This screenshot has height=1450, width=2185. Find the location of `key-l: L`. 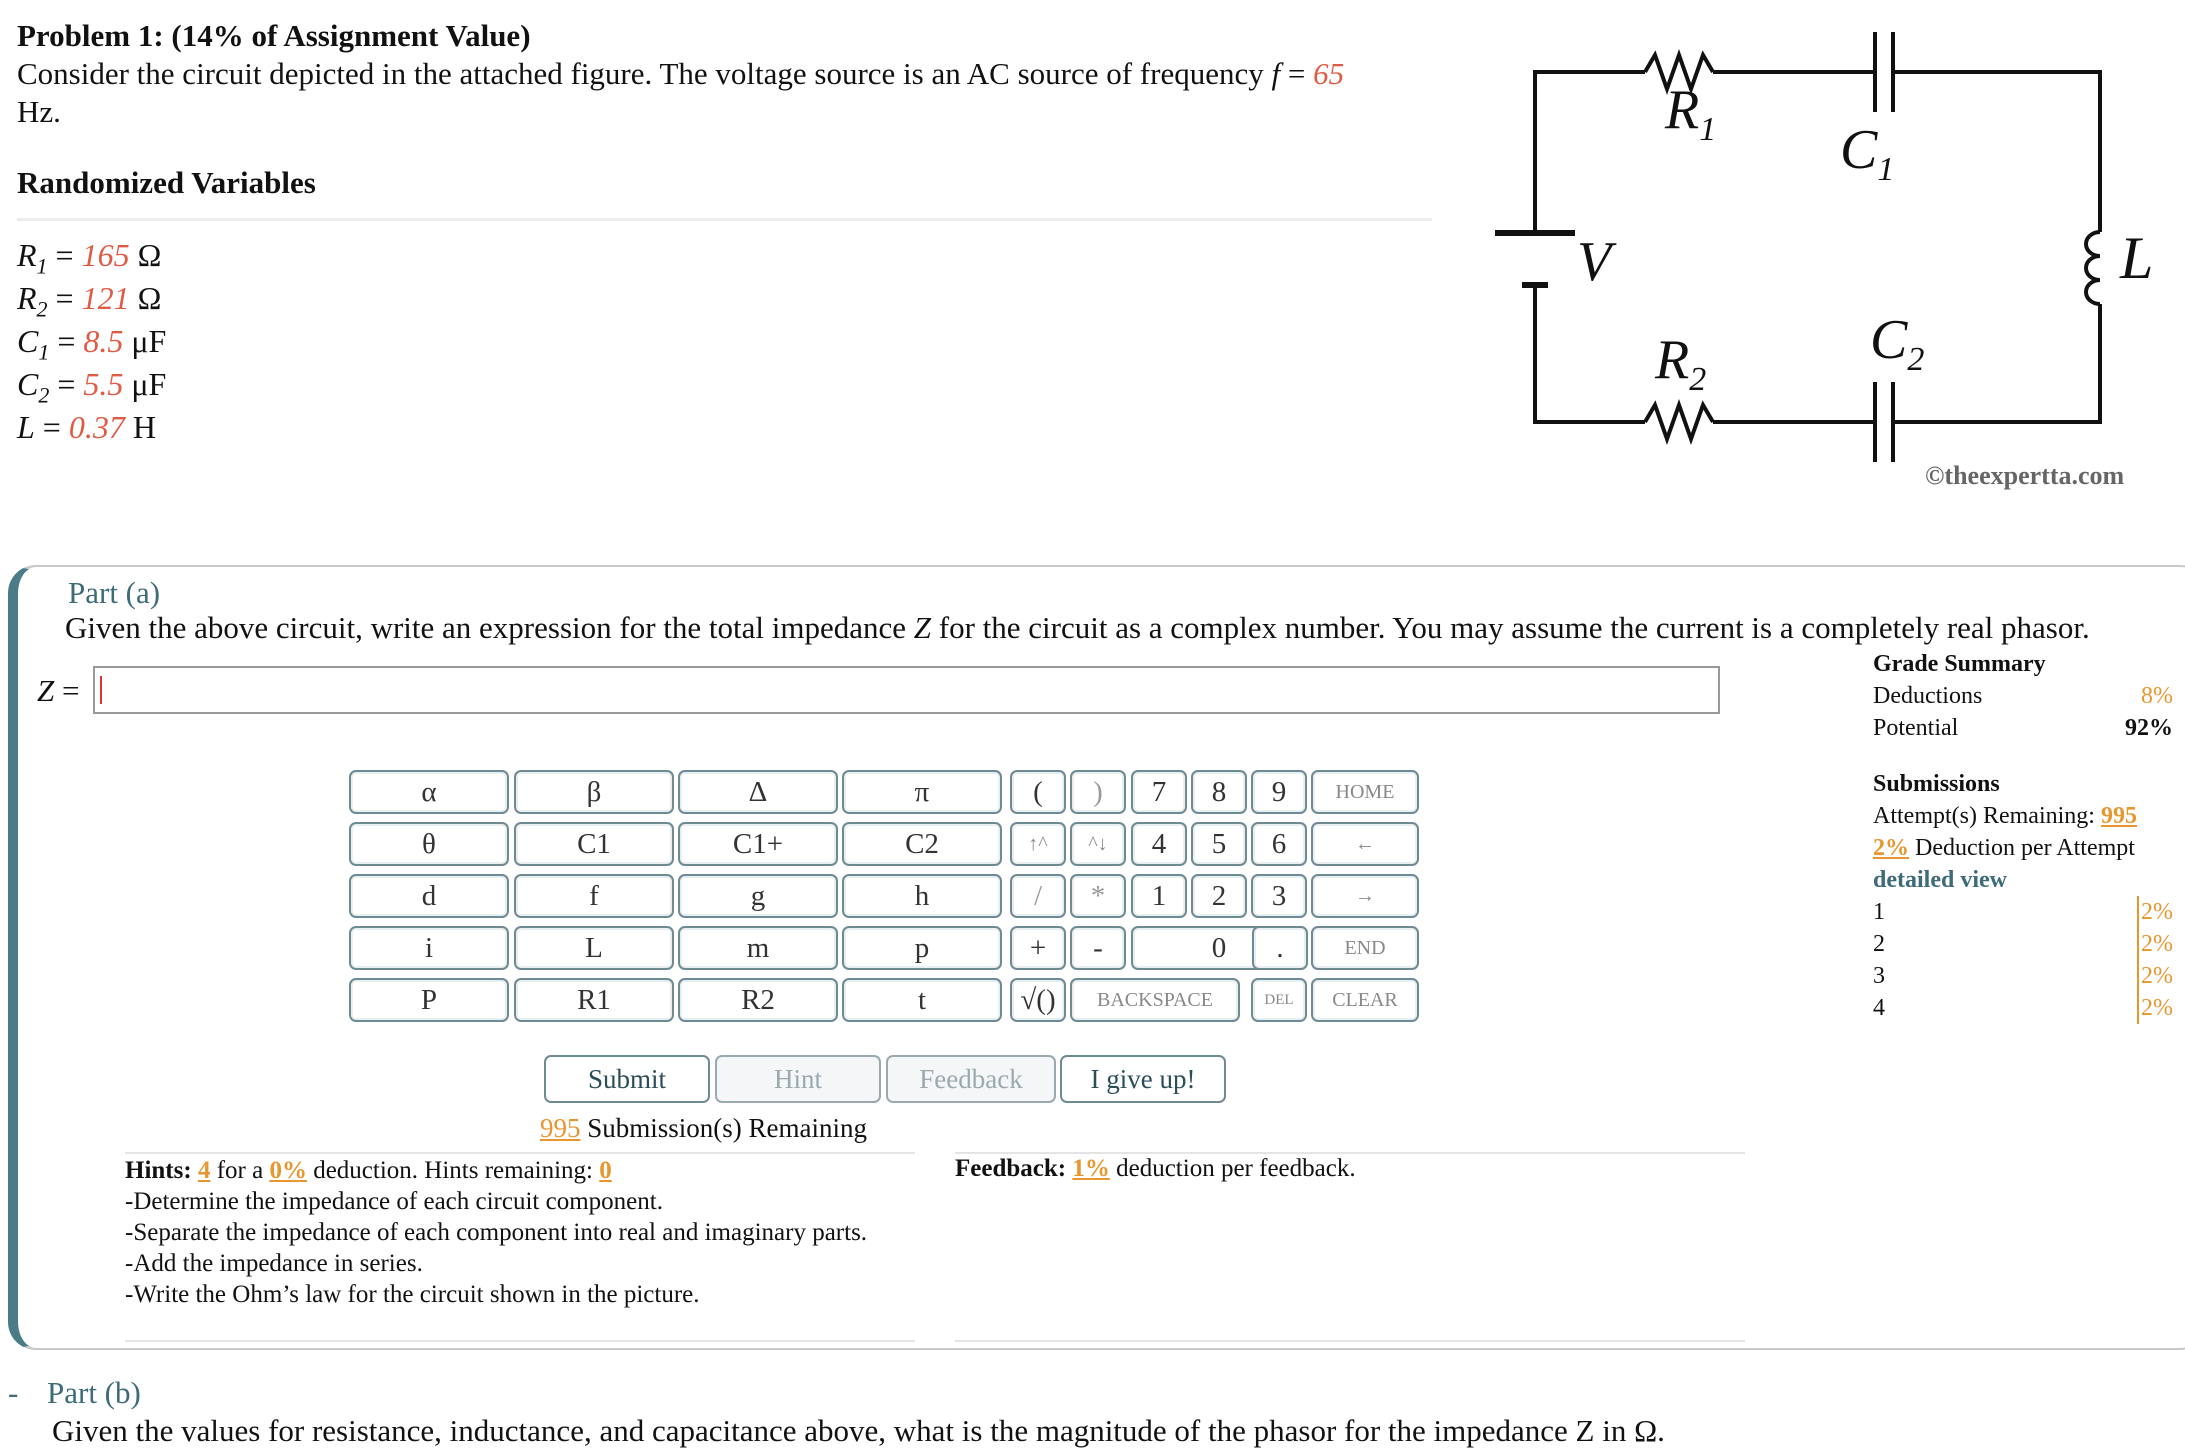

key-l: L is located at coordinates (594, 948).